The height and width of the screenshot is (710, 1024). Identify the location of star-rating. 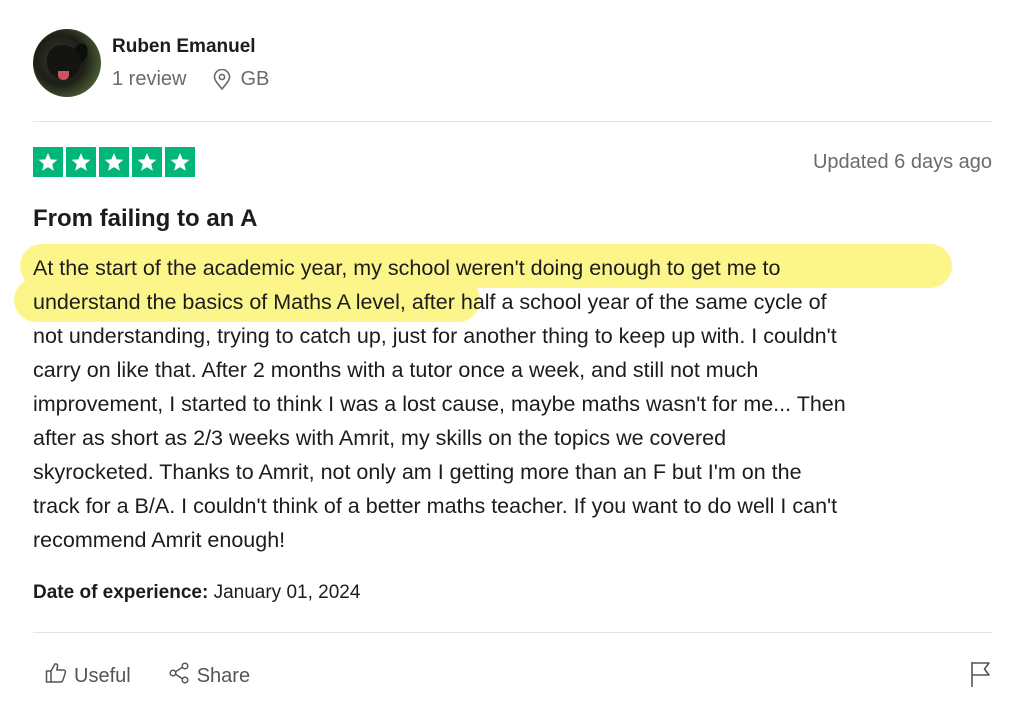
(114, 162).